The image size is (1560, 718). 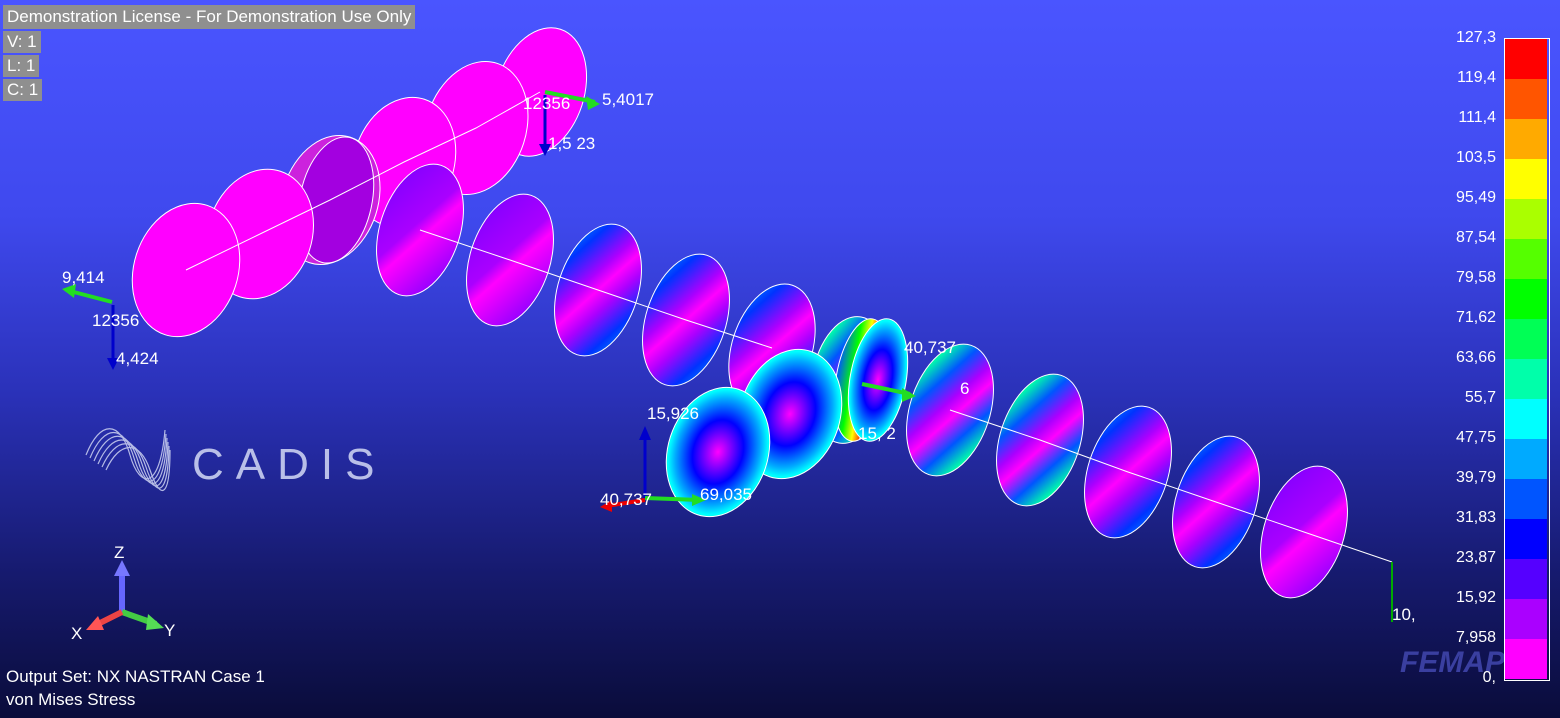 I want to click on output-set-label: Output Set: NX NASTRAN Case 1, so click(x=135, y=676).